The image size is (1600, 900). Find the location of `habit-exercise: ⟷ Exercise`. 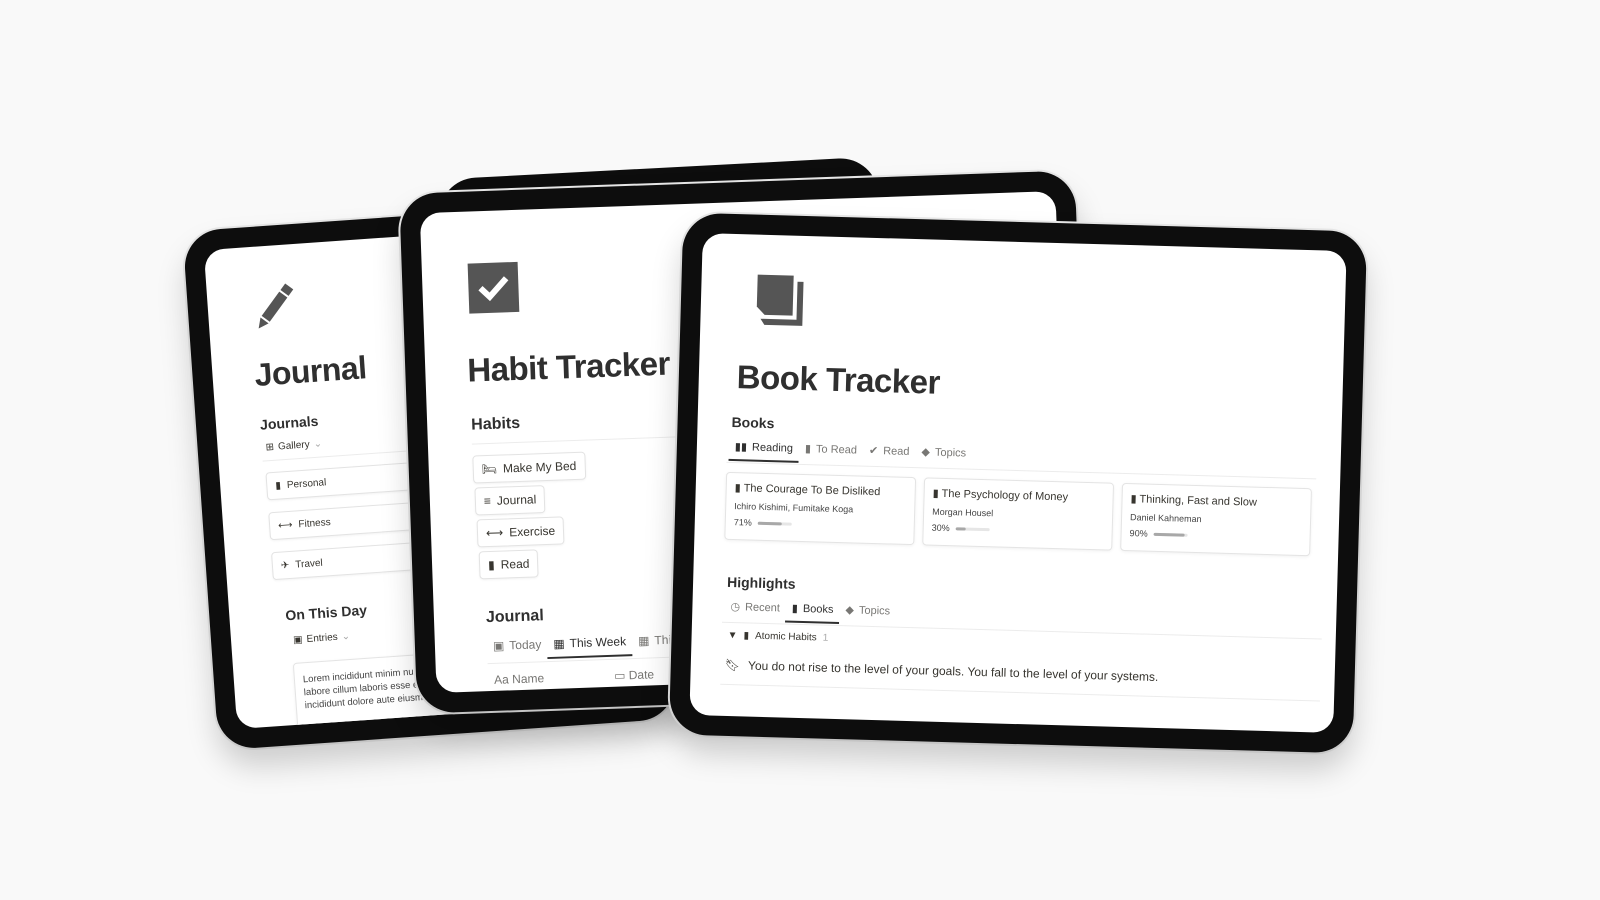

habit-exercise: ⟷ Exercise is located at coordinates (520, 532).